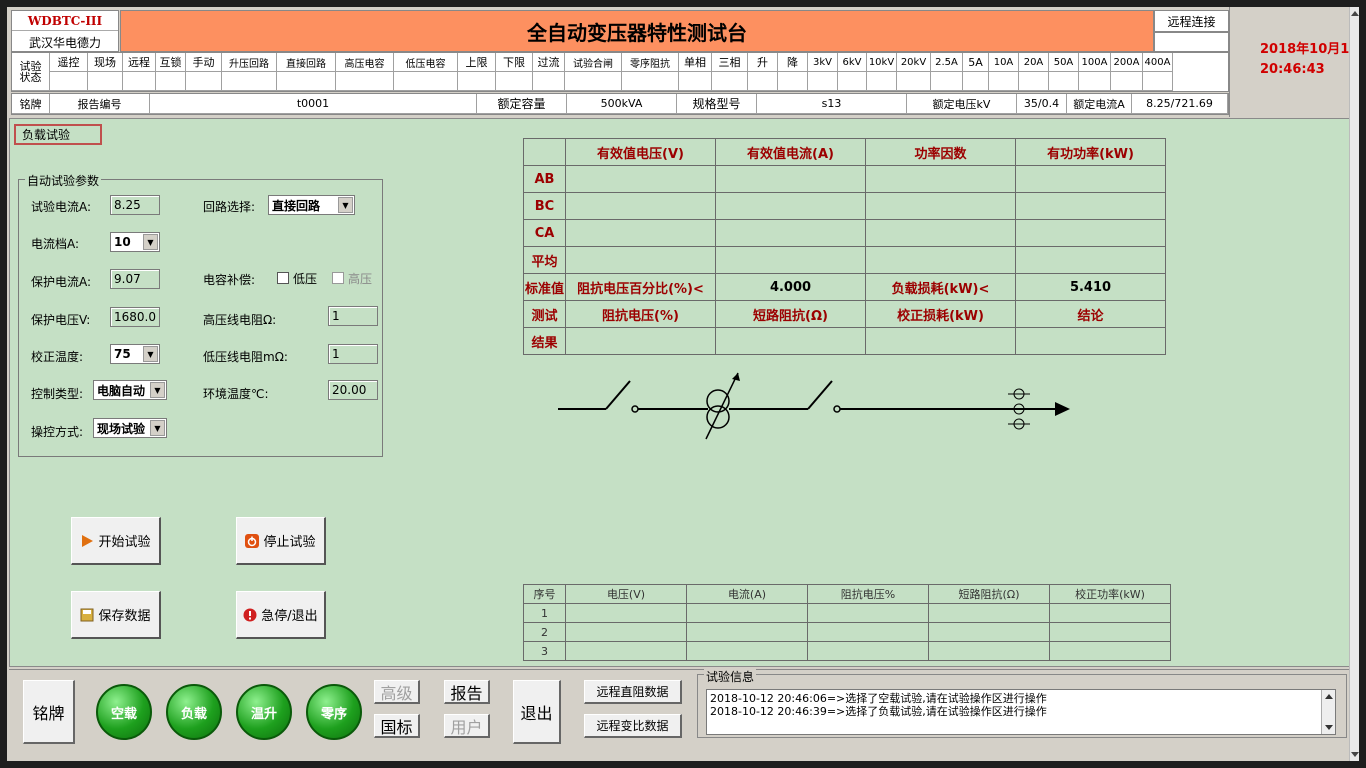 The image size is (1366, 768). Describe the element at coordinates (334, 712) in the screenshot. I see `zero-seq-button: 零序` at that location.